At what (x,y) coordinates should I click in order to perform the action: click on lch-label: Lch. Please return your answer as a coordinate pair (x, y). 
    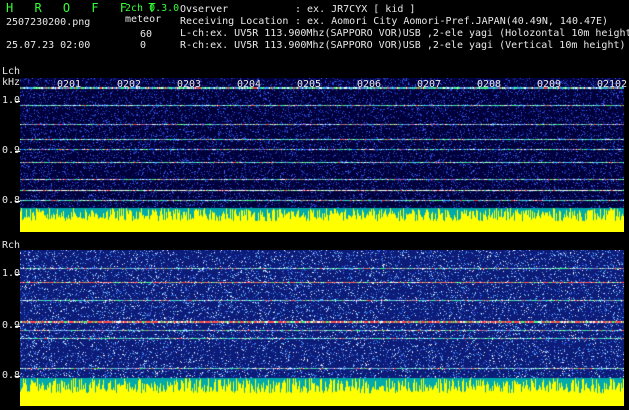
    Looking at the image, I should click on (11, 71).